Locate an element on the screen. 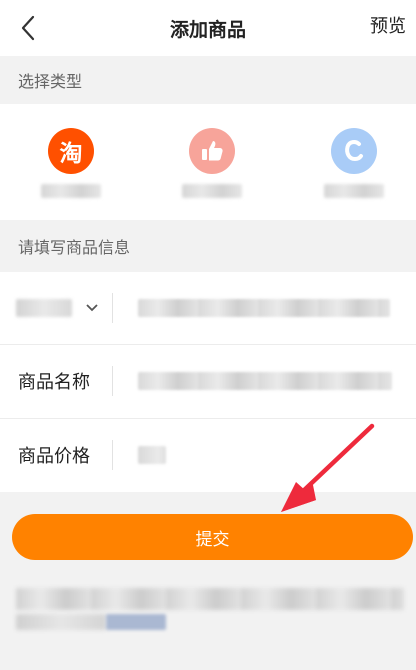 The height and width of the screenshot is (670, 416). info-section-header: 请填写商品信息 is located at coordinates (208, 246).